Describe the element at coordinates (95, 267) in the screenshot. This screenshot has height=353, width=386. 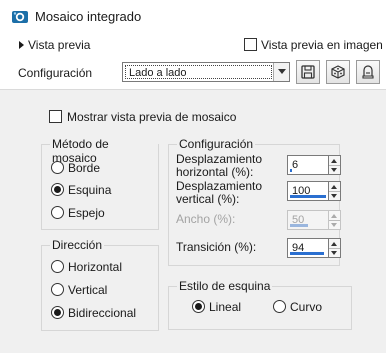
I see `direction-horizontal-label: Horizontal` at that location.